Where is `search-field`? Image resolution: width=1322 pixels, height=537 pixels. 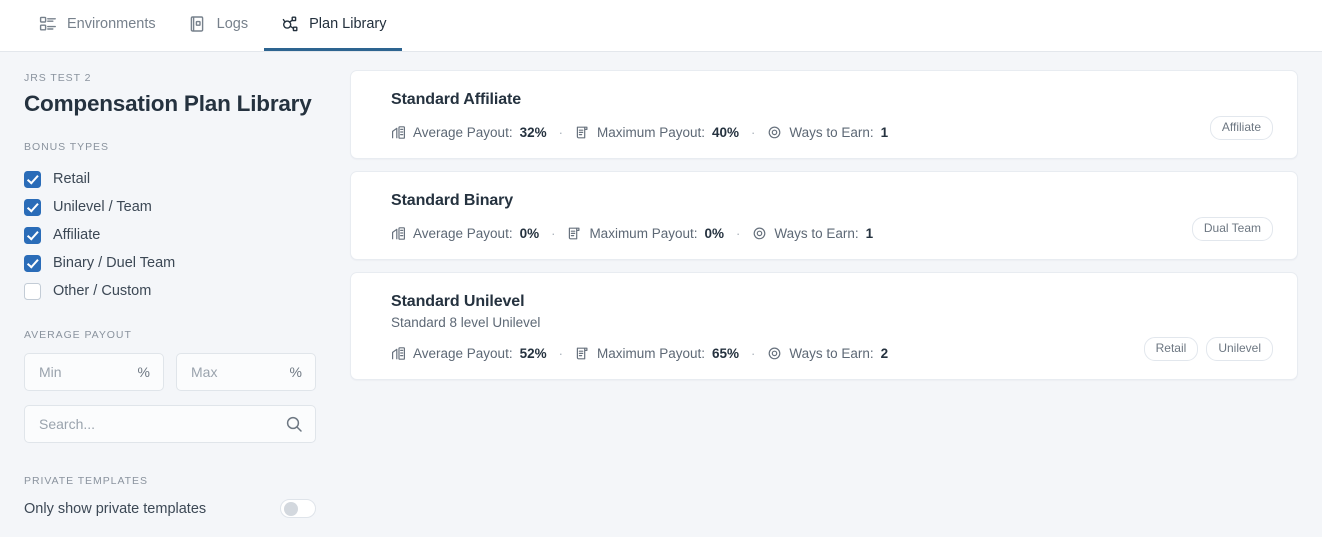 search-field is located at coordinates (170, 424).